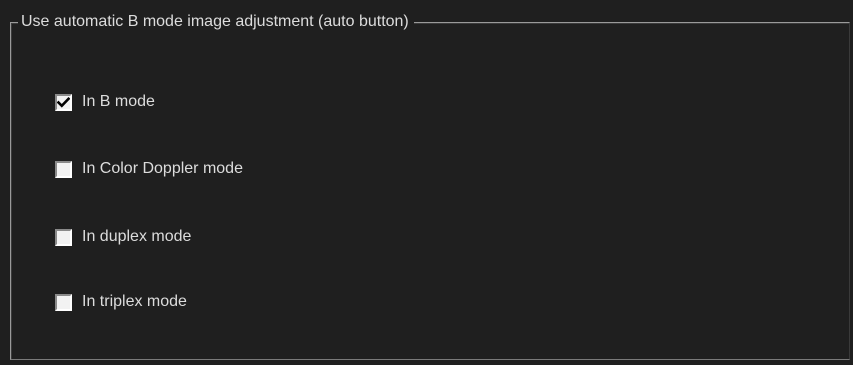 This screenshot has height=365, width=853. What do you see at coordinates (118, 101) in the screenshot?
I see `option-label-b-mode: In B mode` at bounding box center [118, 101].